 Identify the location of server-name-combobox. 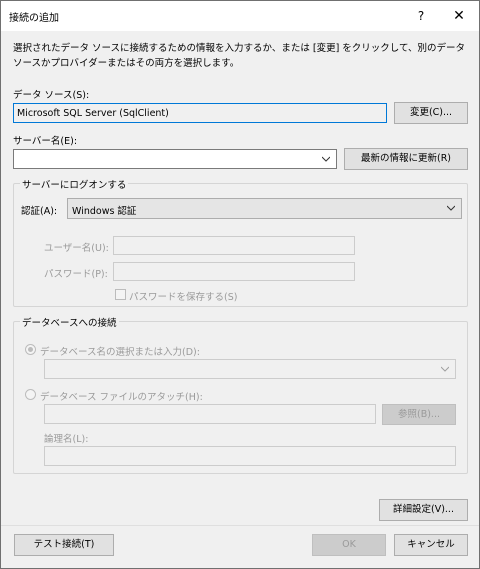
(175, 159).